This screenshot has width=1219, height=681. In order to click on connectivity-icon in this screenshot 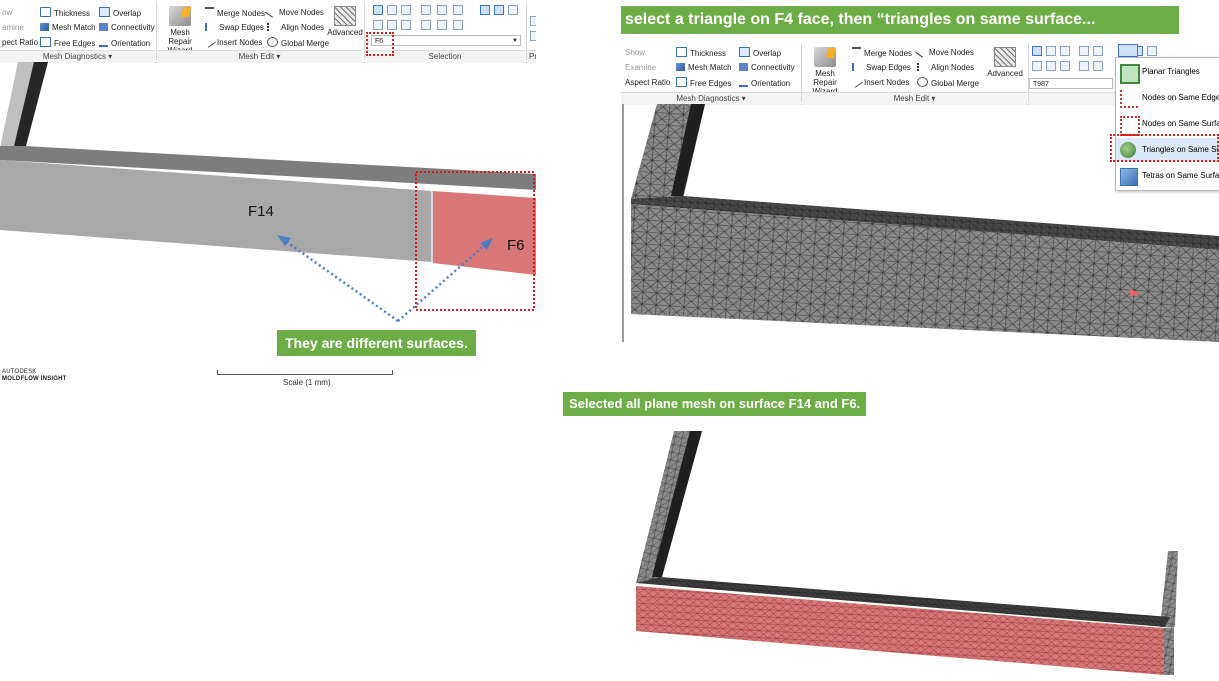, I will do `click(743, 67)`.